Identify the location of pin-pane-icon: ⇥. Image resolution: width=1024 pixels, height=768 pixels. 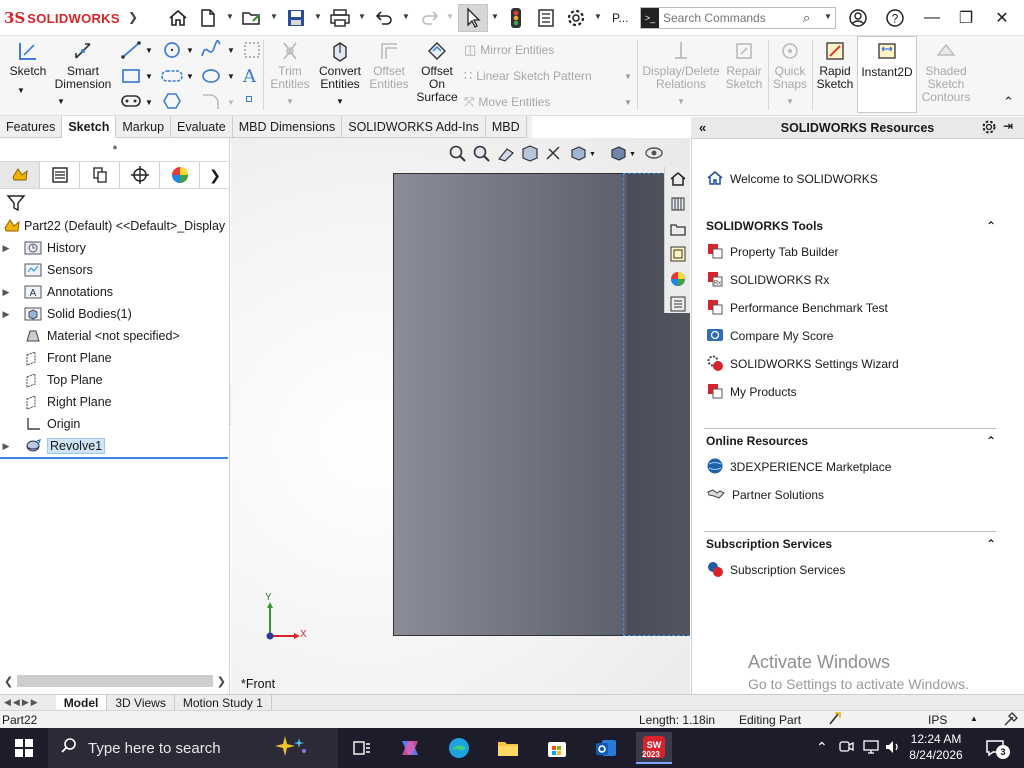
(1008, 126).